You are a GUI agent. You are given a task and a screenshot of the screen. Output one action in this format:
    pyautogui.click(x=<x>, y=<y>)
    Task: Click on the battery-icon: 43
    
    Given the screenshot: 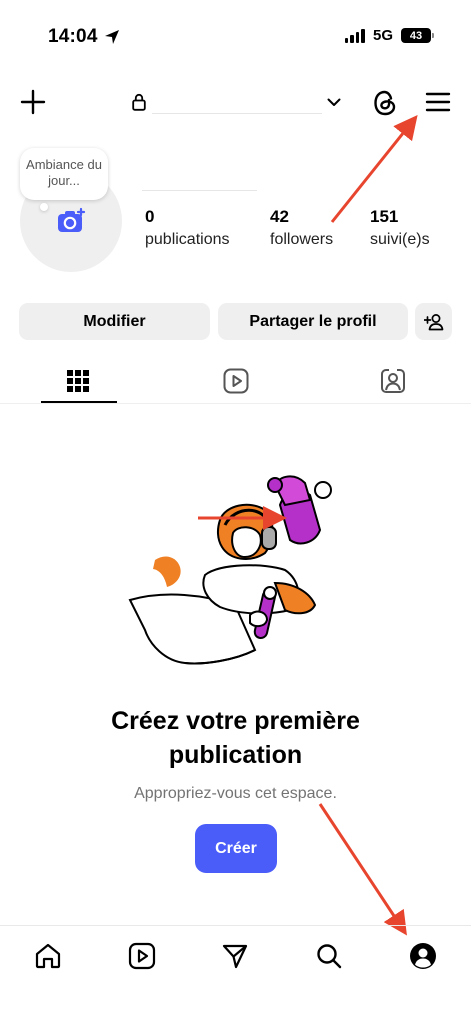 What is the action you would take?
    pyautogui.click(x=417, y=35)
    